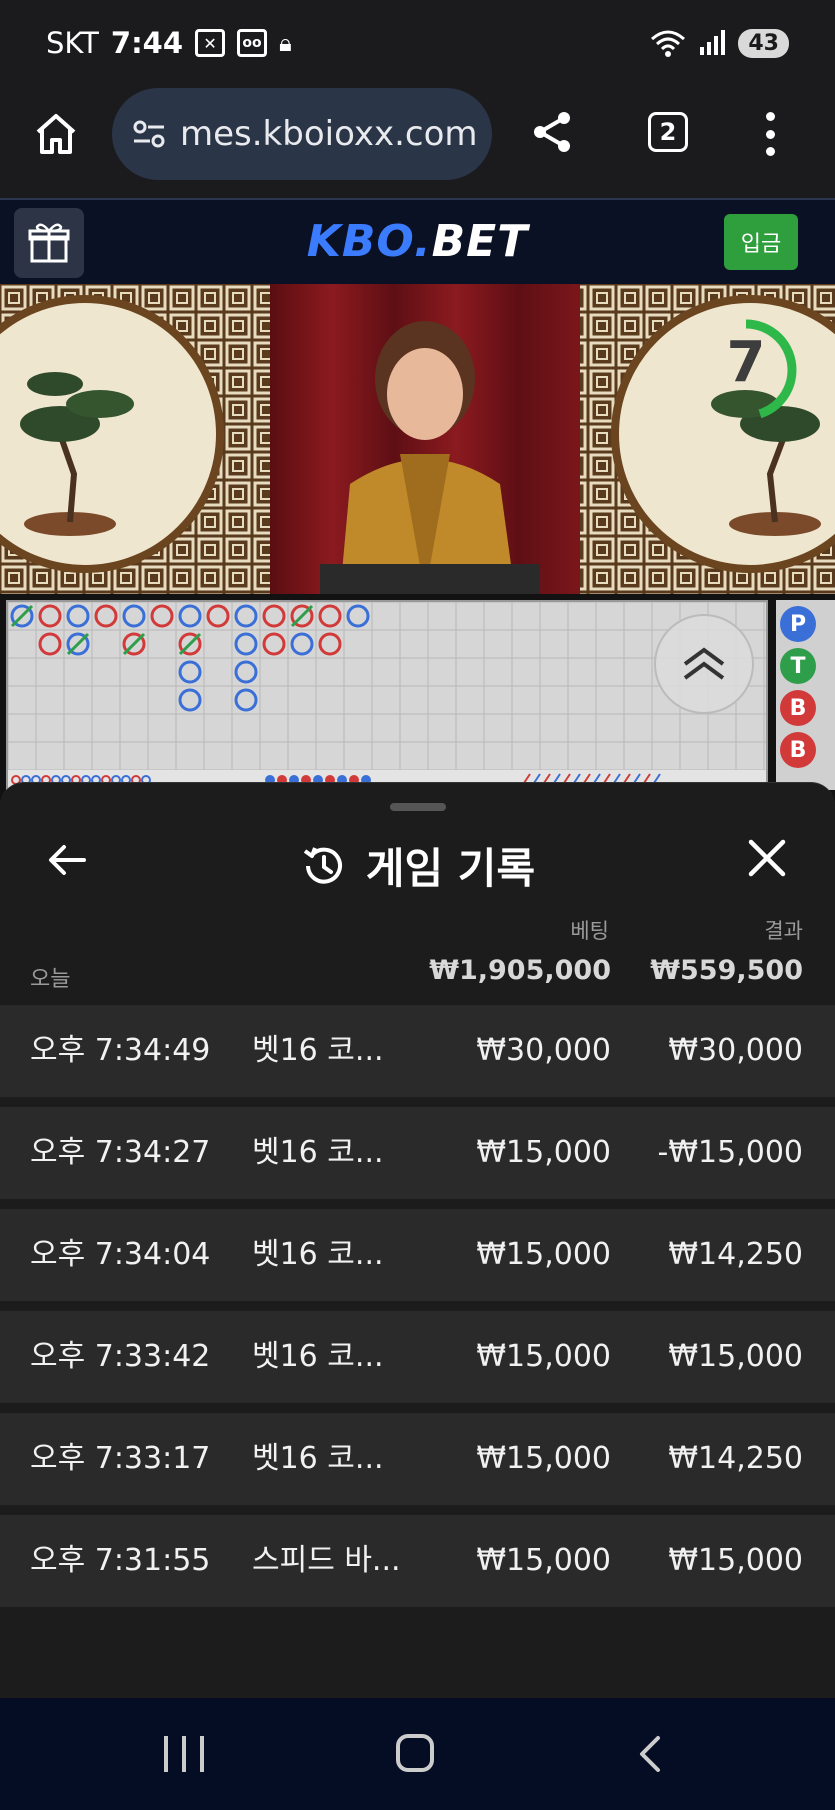  What do you see at coordinates (417, 1561) in the screenshot?
I see `history-row: 오후 7:31:55 스피드 바... ₩15,000 ₩15,000` at bounding box center [417, 1561].